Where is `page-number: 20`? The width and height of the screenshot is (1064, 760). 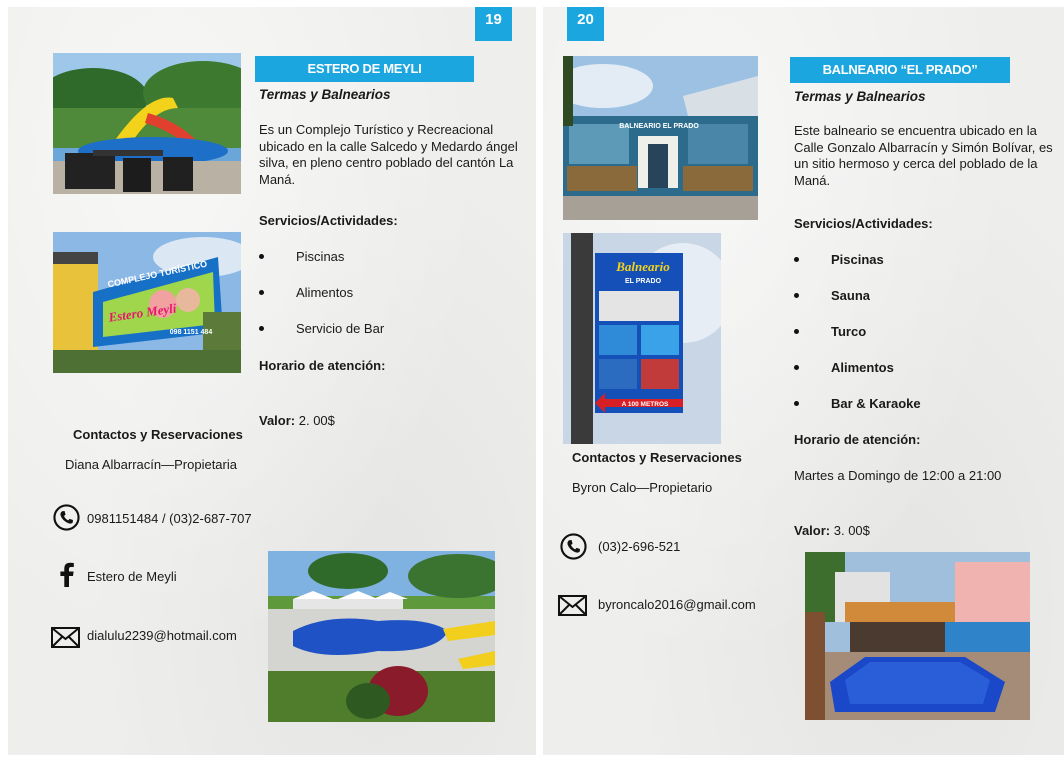
page-number: 20 is located at coordinates (585, 24).